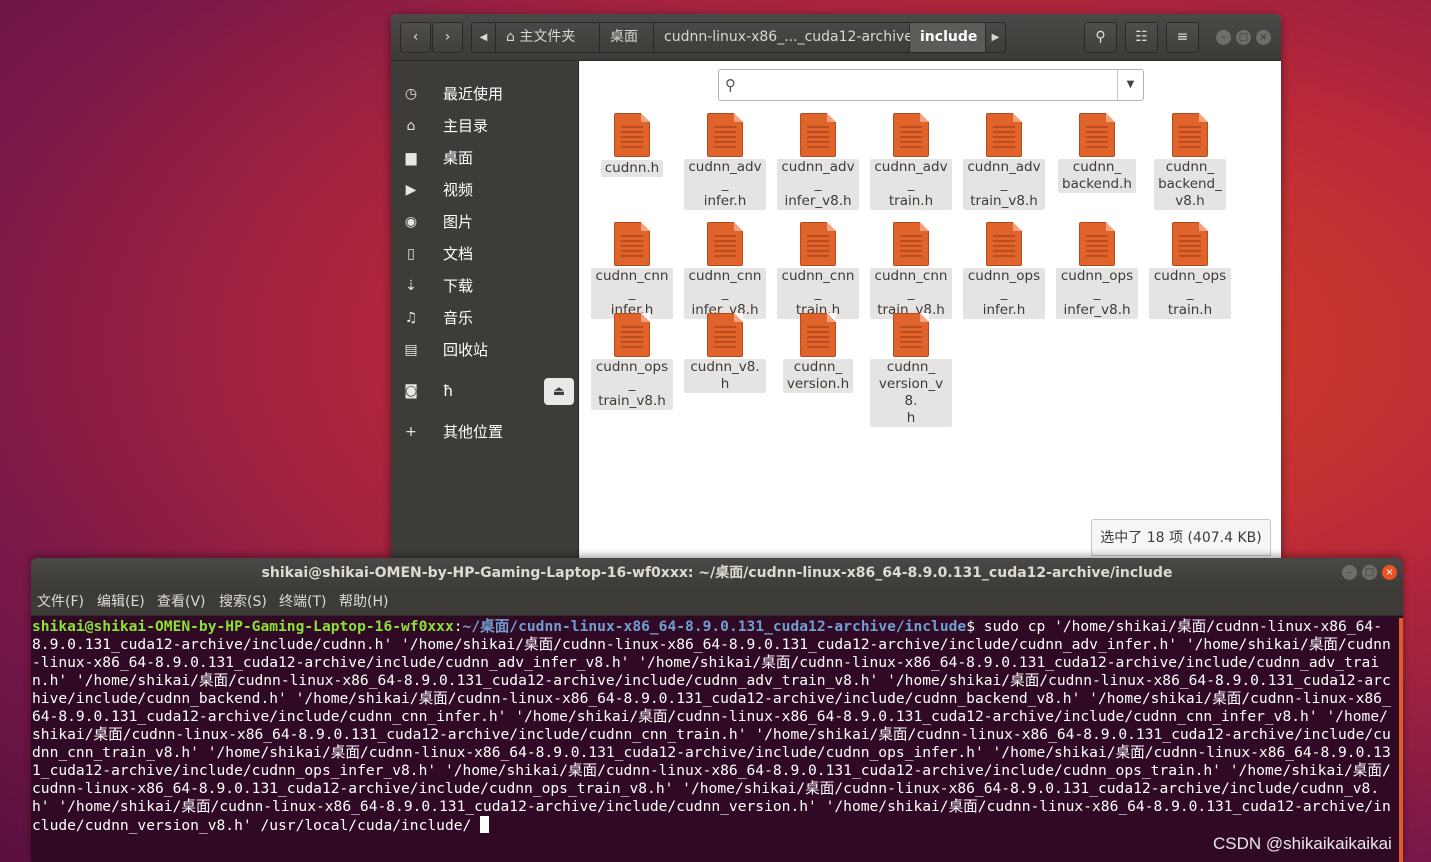  What do you see at coordinates (911, 270) in the screenshot?
I see `file-item: cudnn_cnn_ train_v8.h` at bounding box center [911, 270].